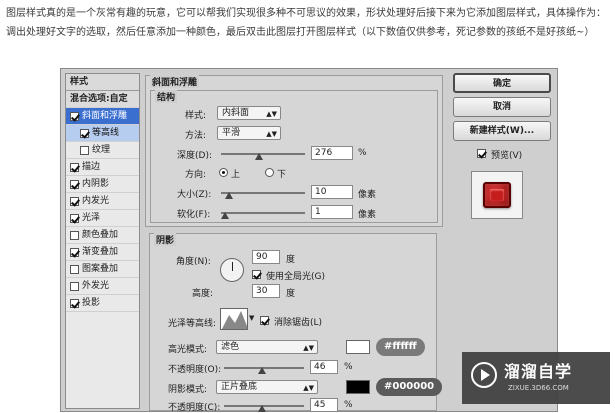  What do you see at coordinates (332, 192) in the screenshot?
I see `size-input: 10` at bounding box center [332, 192].